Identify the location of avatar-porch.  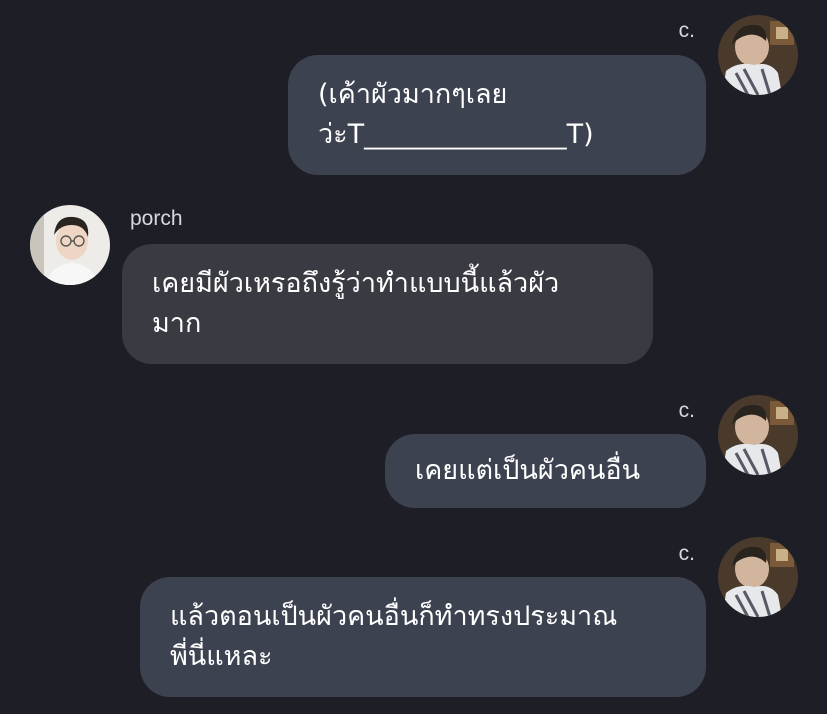
(70, 245).